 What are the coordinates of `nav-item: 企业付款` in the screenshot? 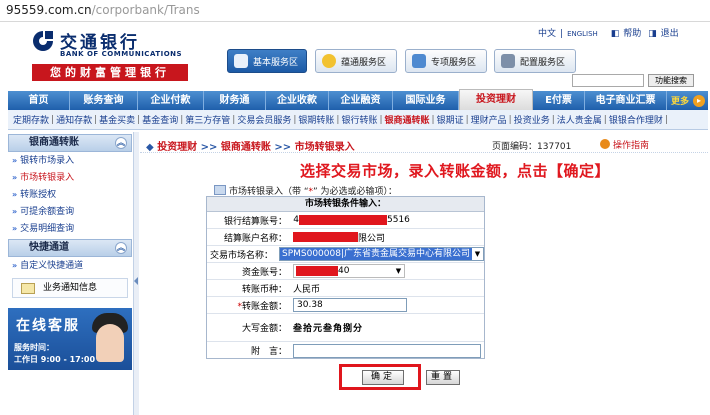 It's located at (171, 100).